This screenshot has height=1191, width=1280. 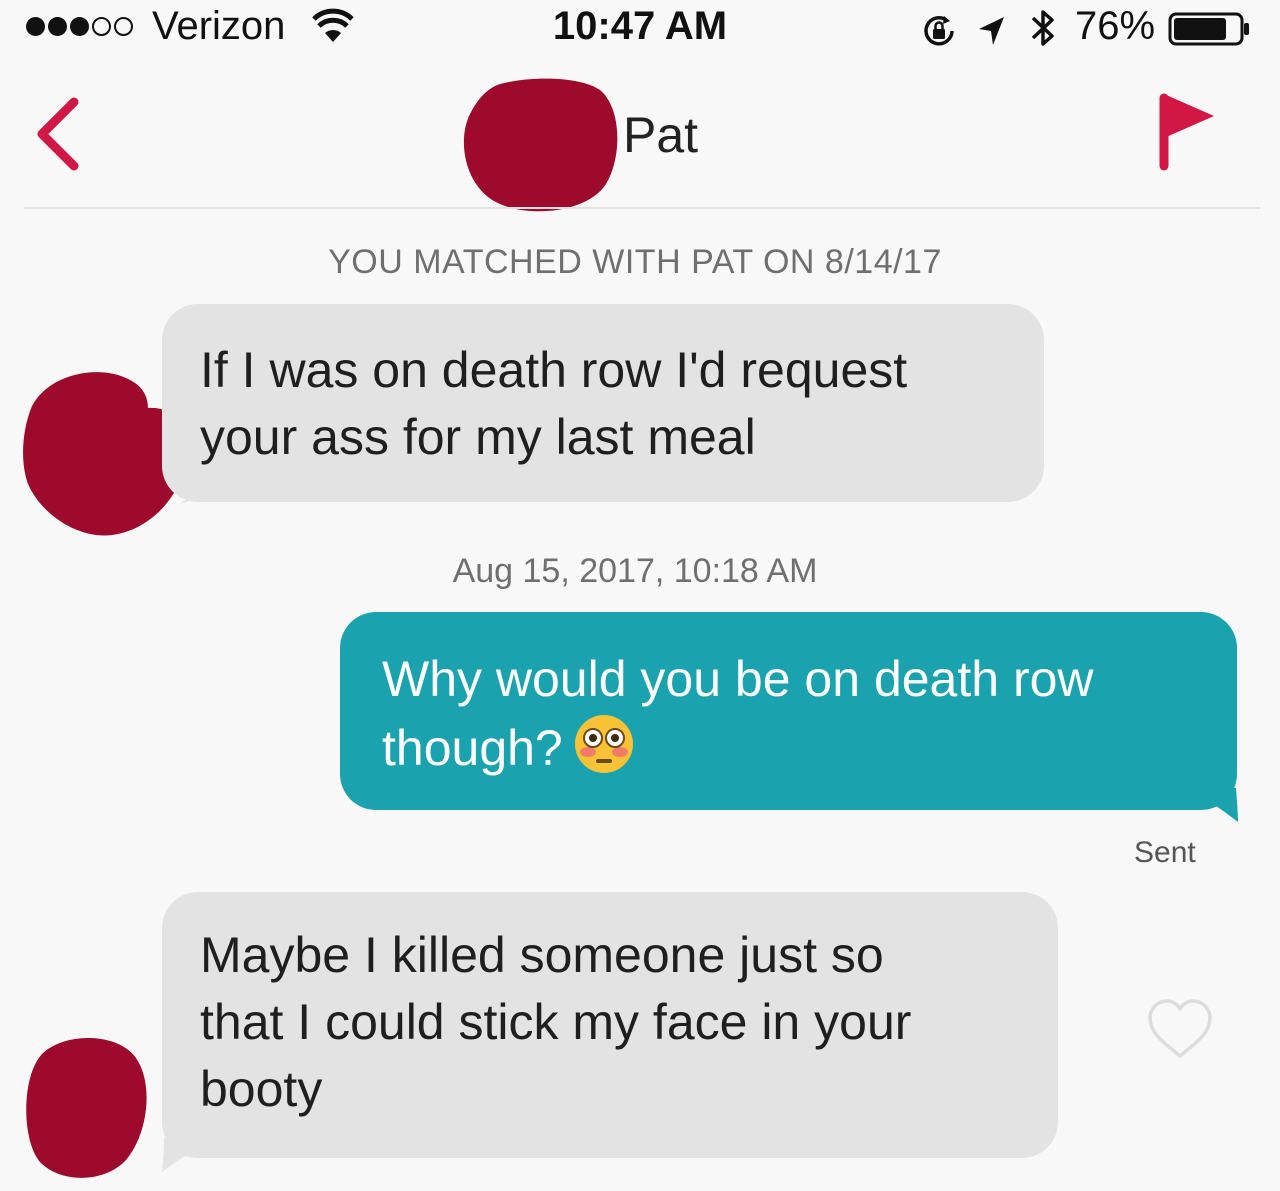 What do you see at coordinates (261, 1089) in the screenshot?
I see `message-line: booty` at bounding box center [261, 1089].